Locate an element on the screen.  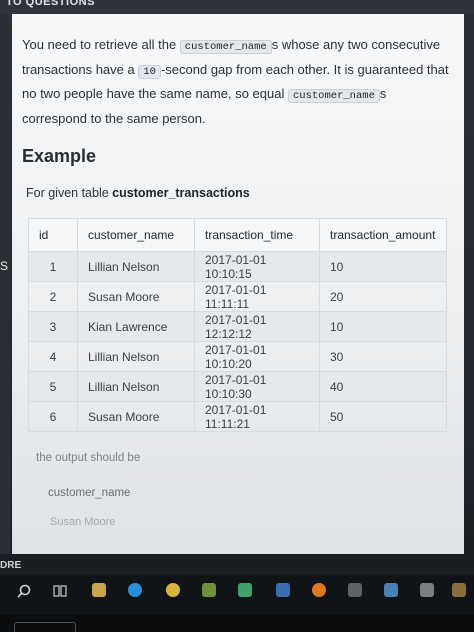
desc-text-1: You need to retrieve all the is located at coordinates (101, 44).